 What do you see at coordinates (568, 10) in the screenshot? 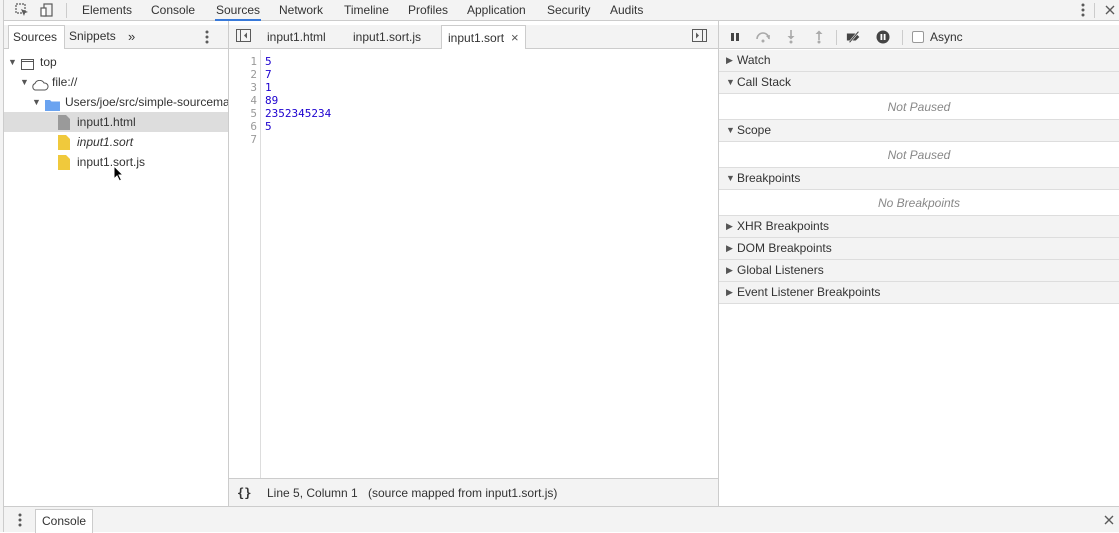
I see `tab-security: Security` at bounding box center [568, 10].